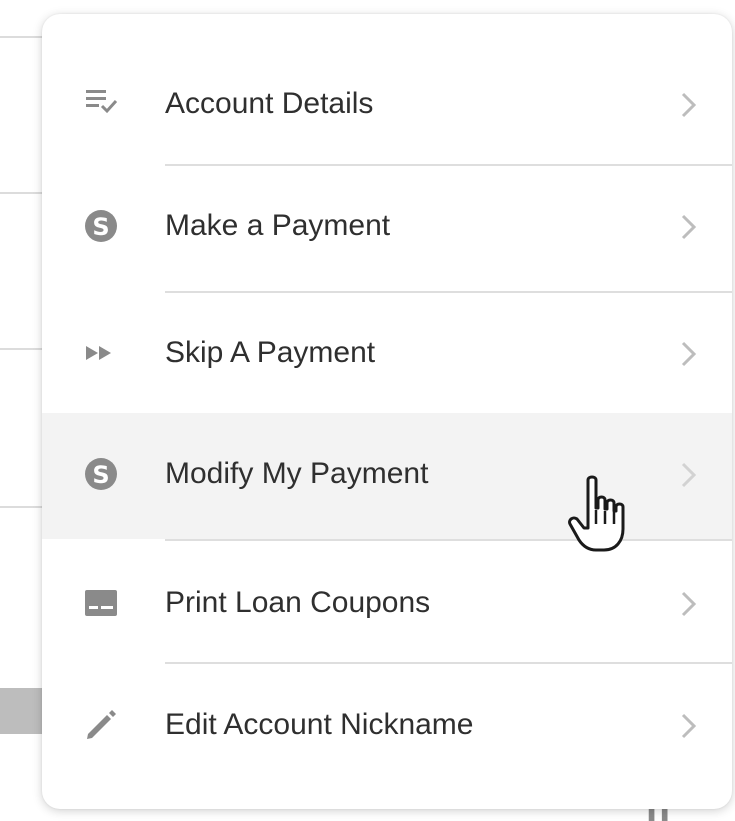 The width and height of the screenshot is (735, 821). What do you see at coordinates (278, 225) in the screenshot?
I see `menu-item-label: Make a Payment` at bounding box center [278, 225].